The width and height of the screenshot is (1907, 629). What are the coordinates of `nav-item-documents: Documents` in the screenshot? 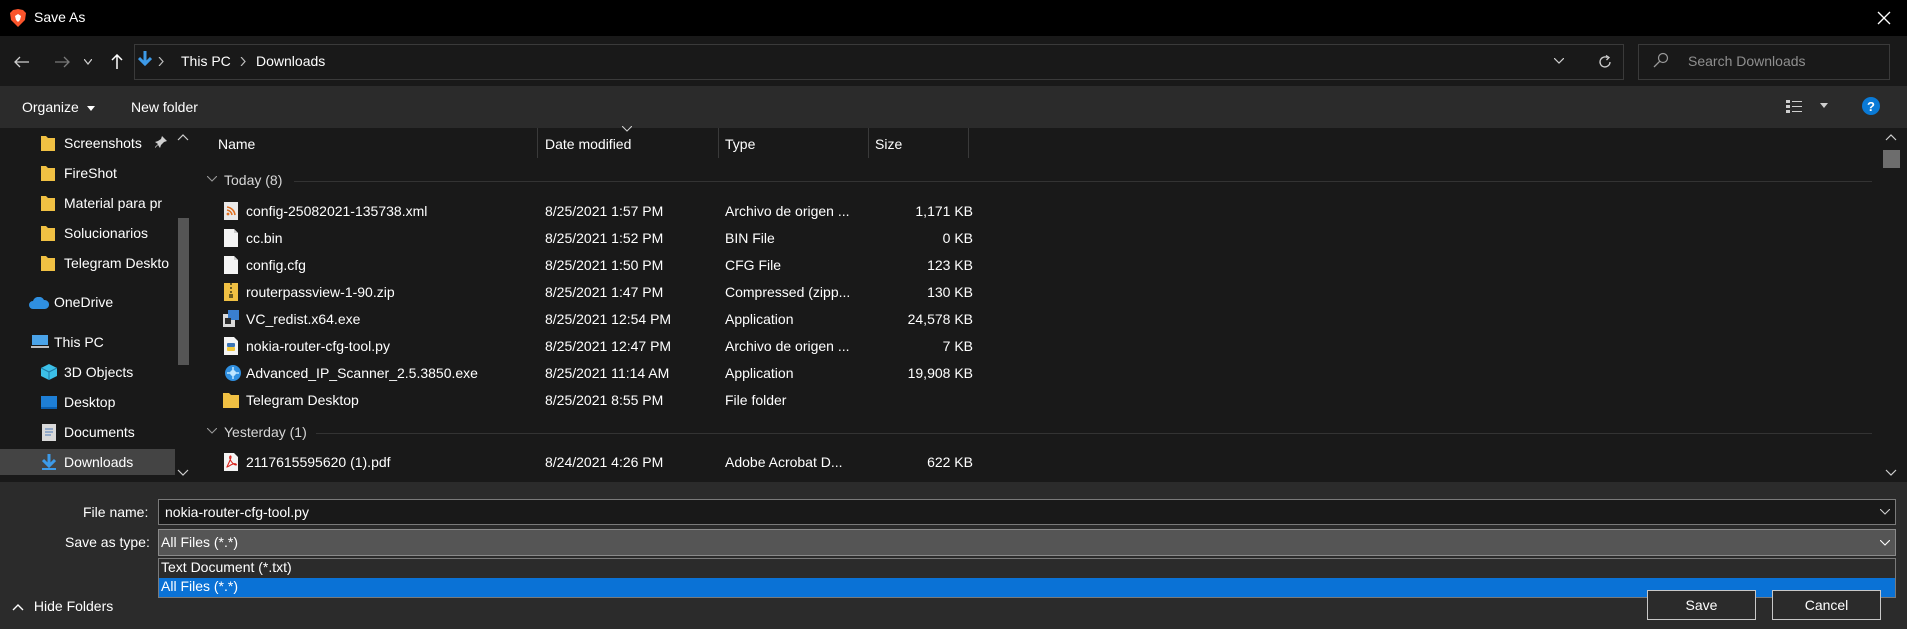 It's located at (95, 432).